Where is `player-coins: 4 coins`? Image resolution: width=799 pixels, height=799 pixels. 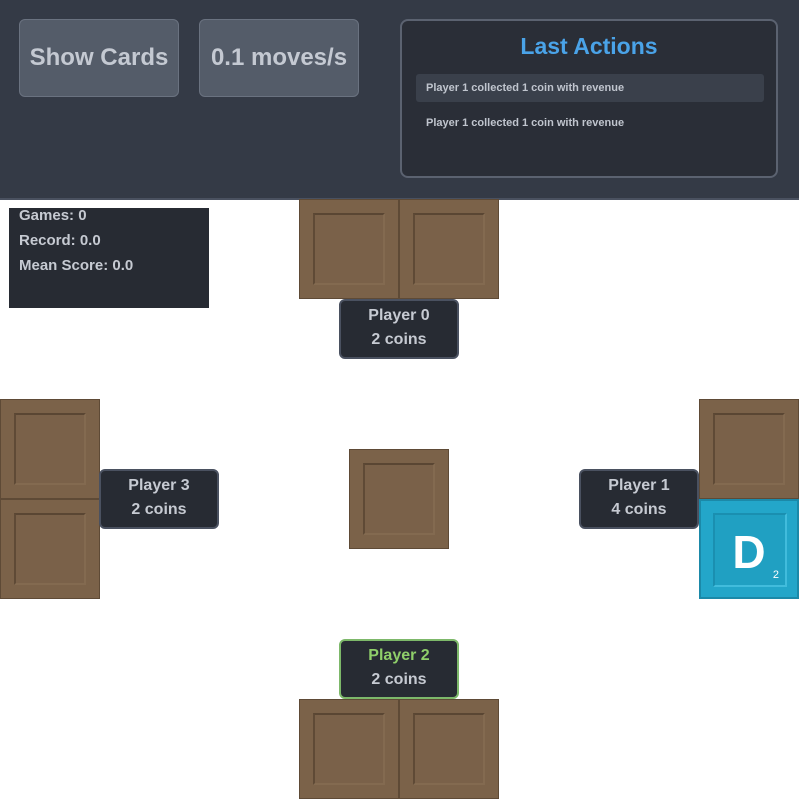 player-coins: 4 coins is located at coordinates (639, 509).